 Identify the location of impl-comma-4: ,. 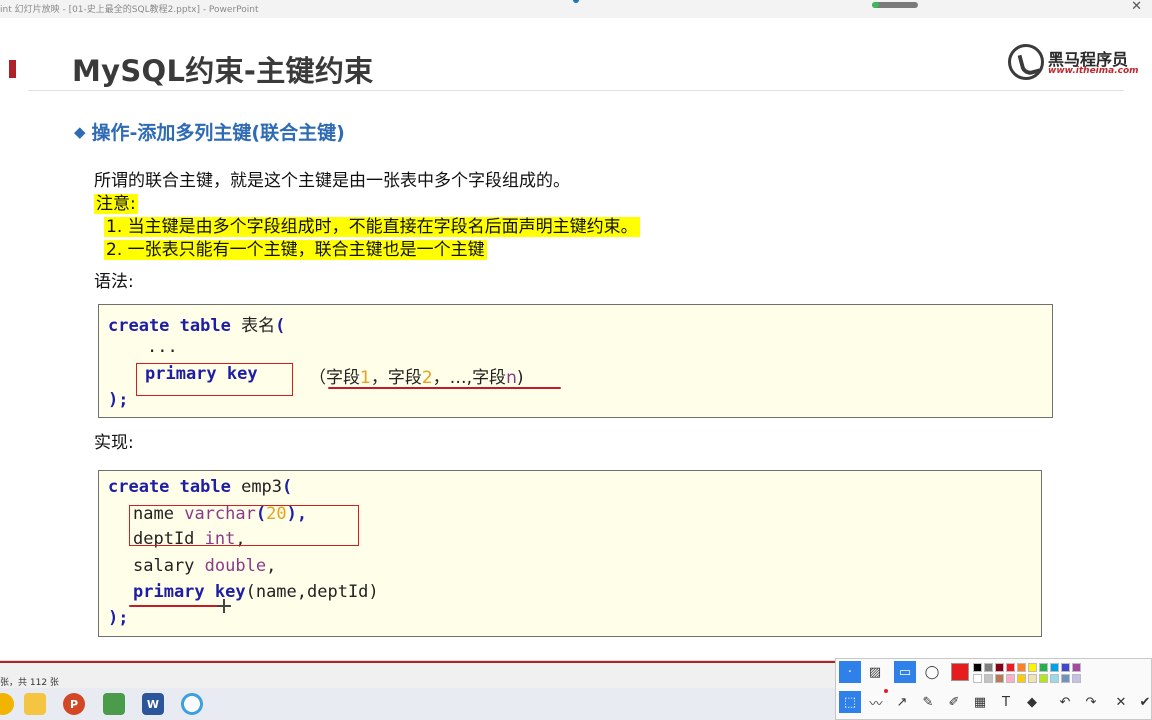
(271, 566).